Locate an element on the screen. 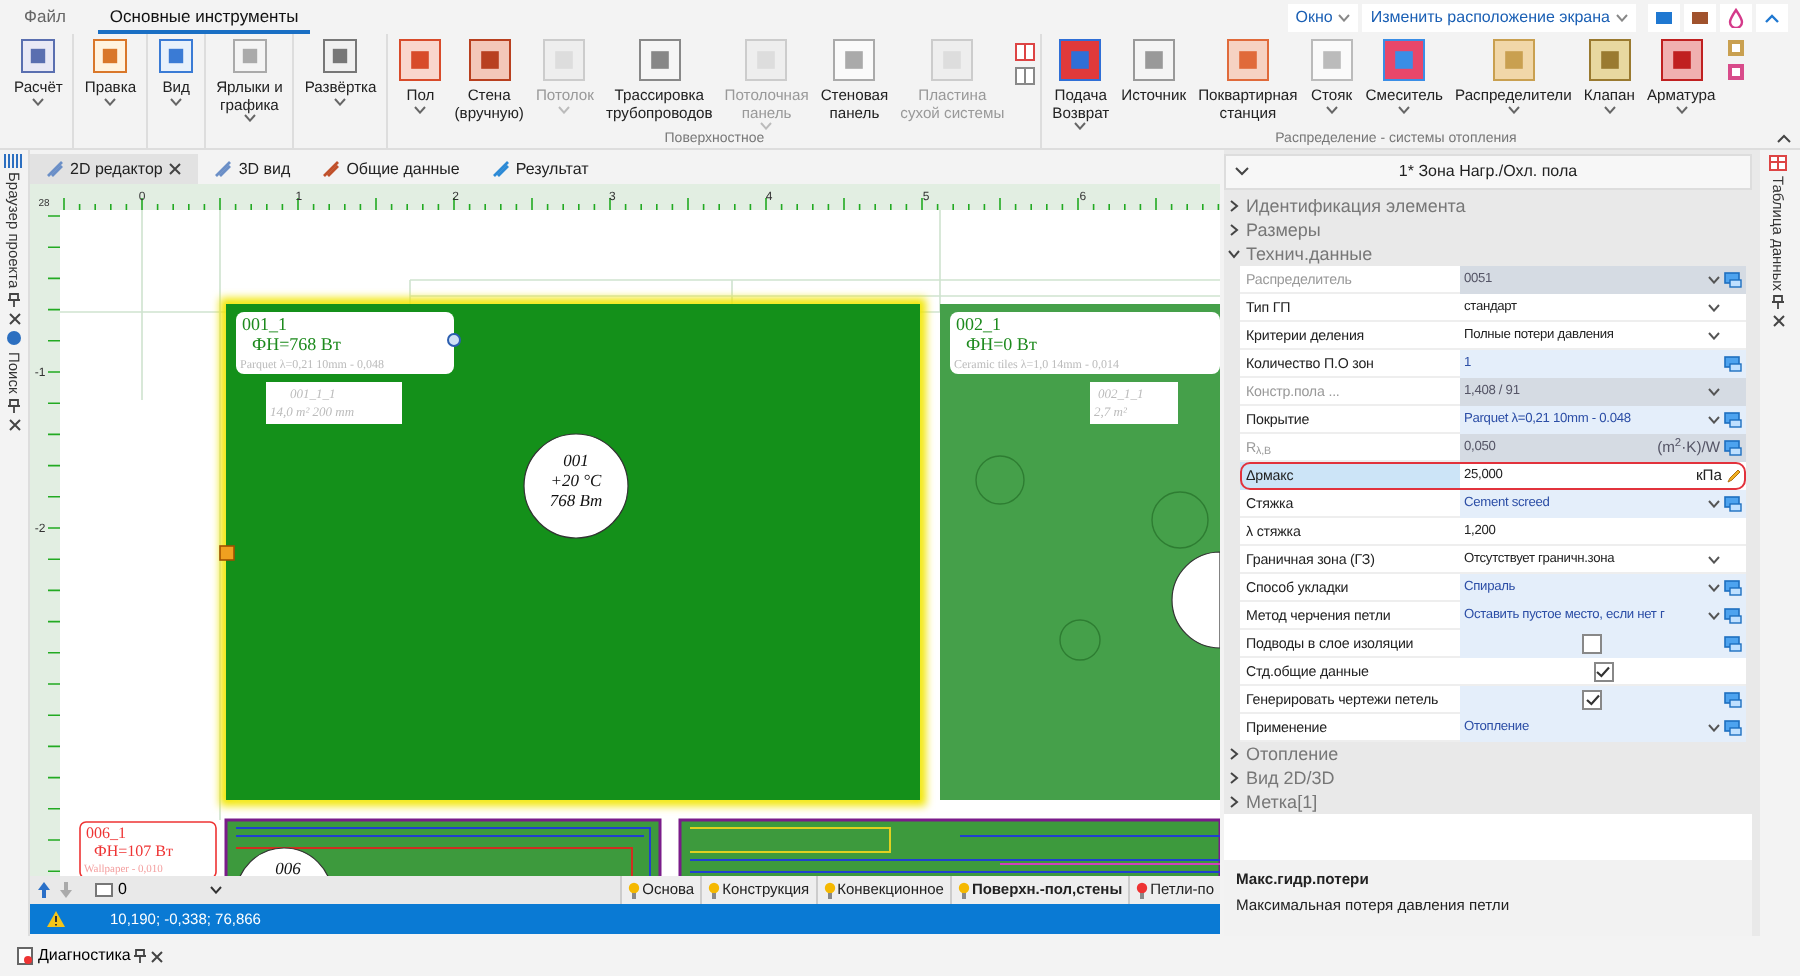 Image resolution: width=1800 pixels, height=976 pixels. section-header: Метка[1] is located at coordinates (1488, 802).